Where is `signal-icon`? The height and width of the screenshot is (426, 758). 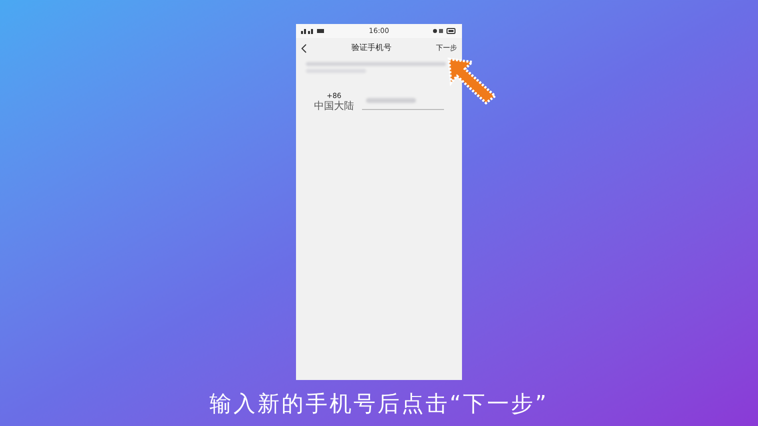
signal-icon is located at coordinates (313, 31).